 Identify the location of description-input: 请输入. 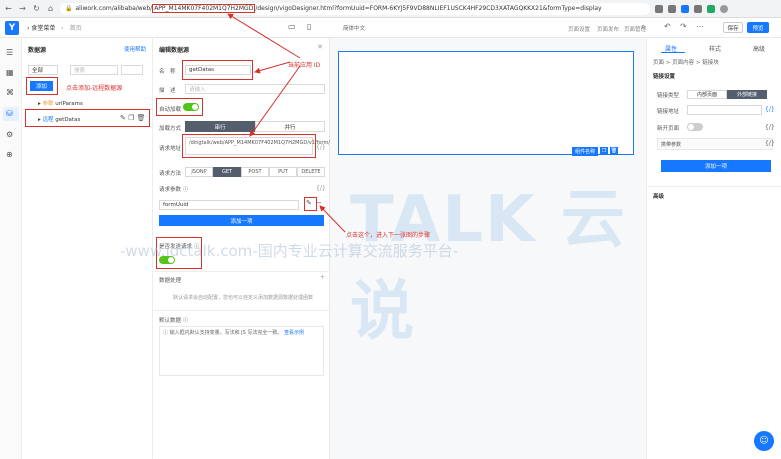
(255, 89).